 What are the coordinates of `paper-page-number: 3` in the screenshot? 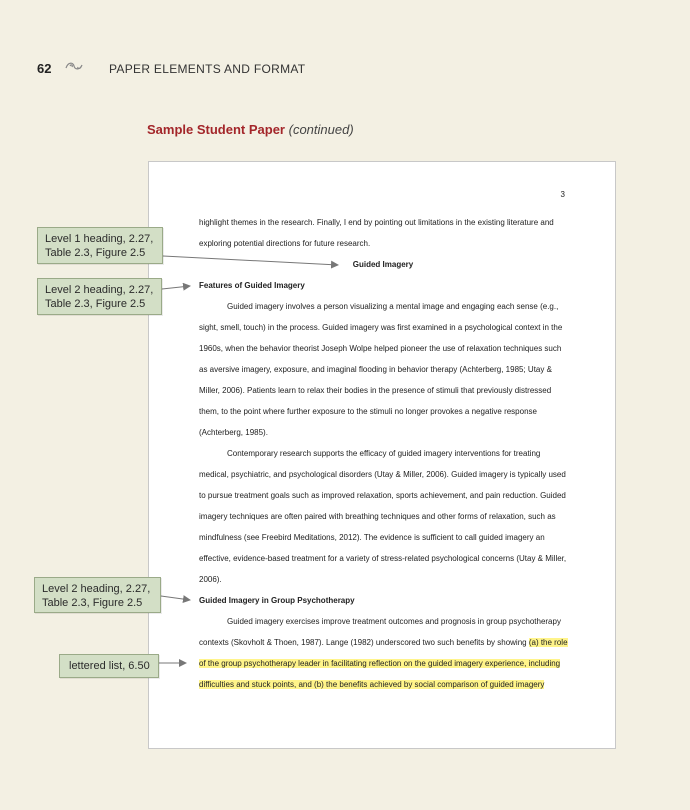 It's located at (562, 194).